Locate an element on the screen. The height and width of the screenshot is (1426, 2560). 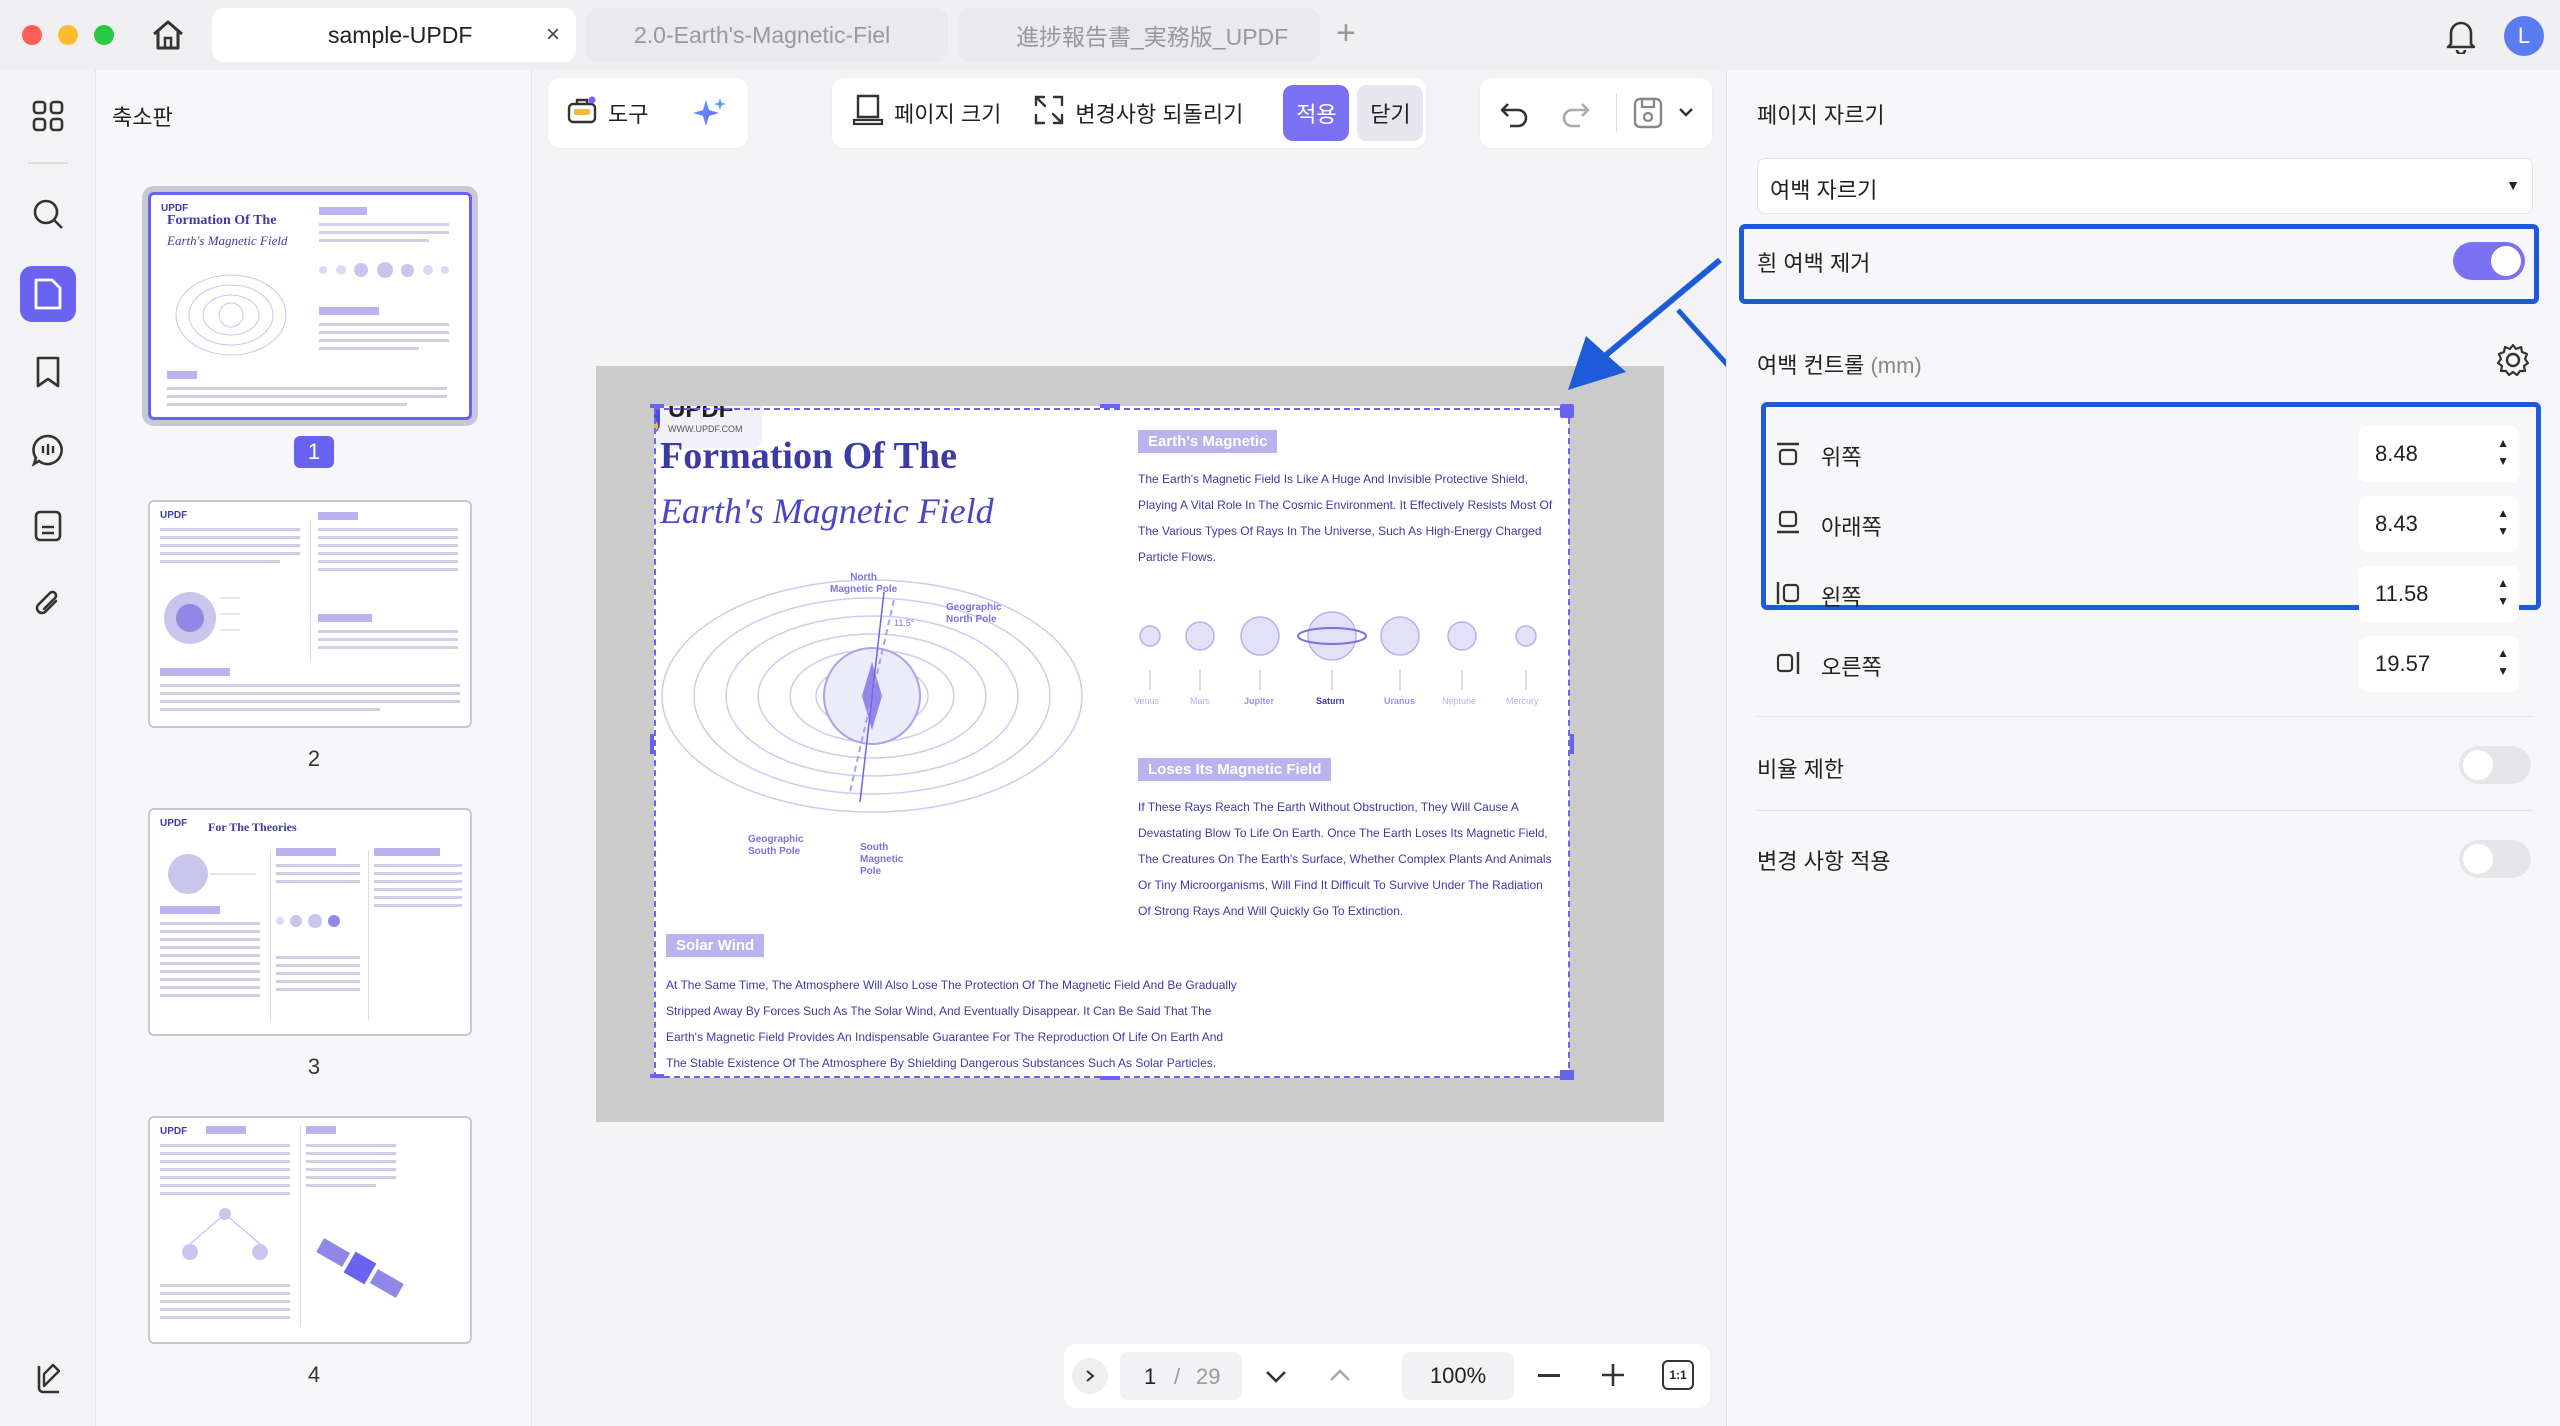
remove-white-margin-label: 흰 여백 제거 is located at coordinates (1814, 263).